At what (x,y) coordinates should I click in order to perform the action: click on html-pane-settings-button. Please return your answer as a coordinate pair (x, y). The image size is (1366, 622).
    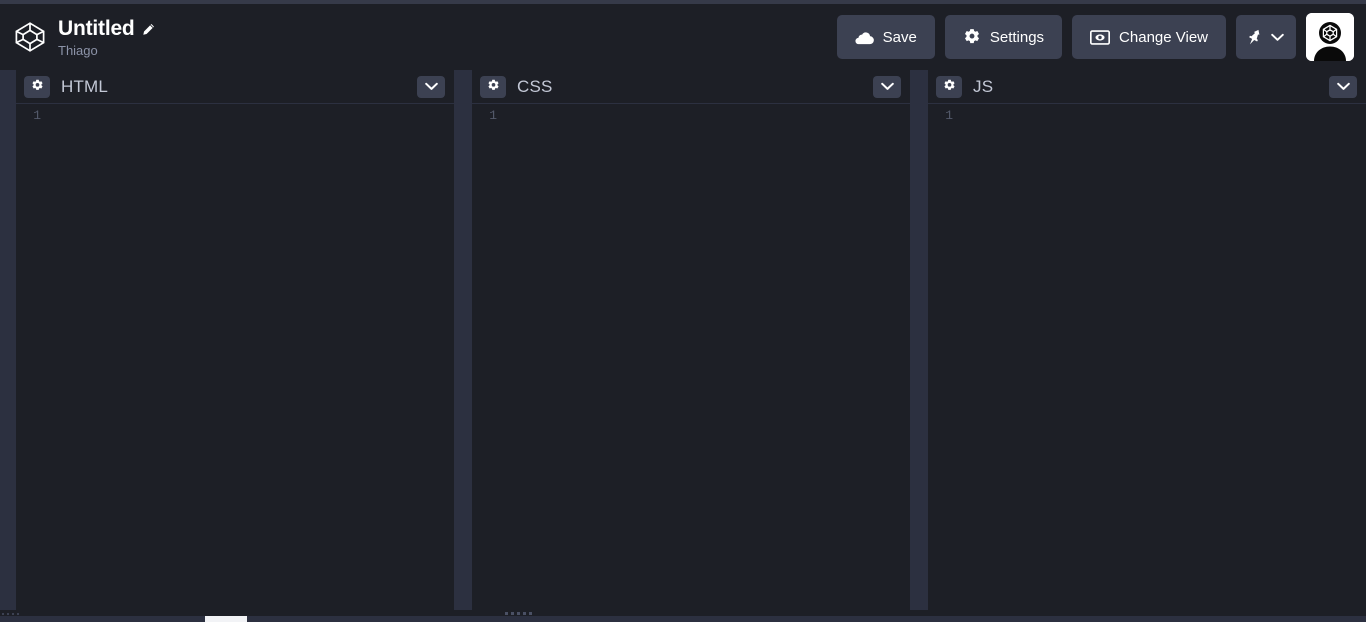
    Looking at the image, I should click on (37, 86).